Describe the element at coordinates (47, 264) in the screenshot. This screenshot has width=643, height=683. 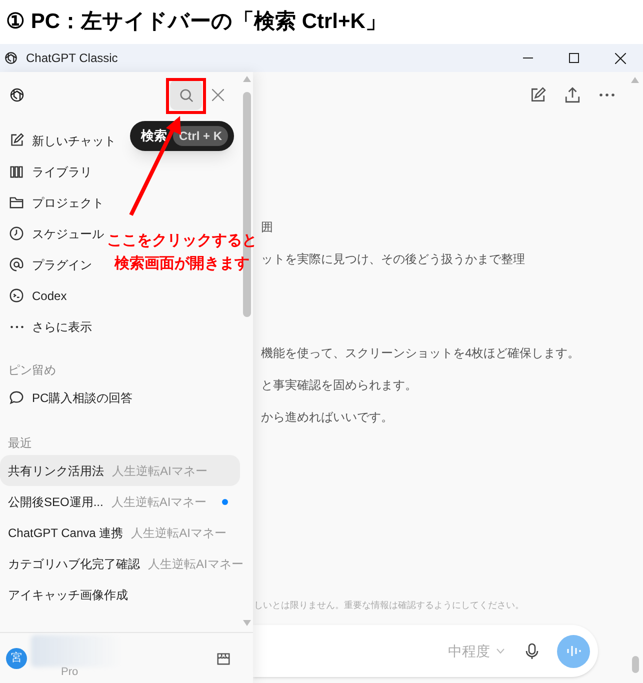
I see `sidebar-item: プラグイン` at that location.